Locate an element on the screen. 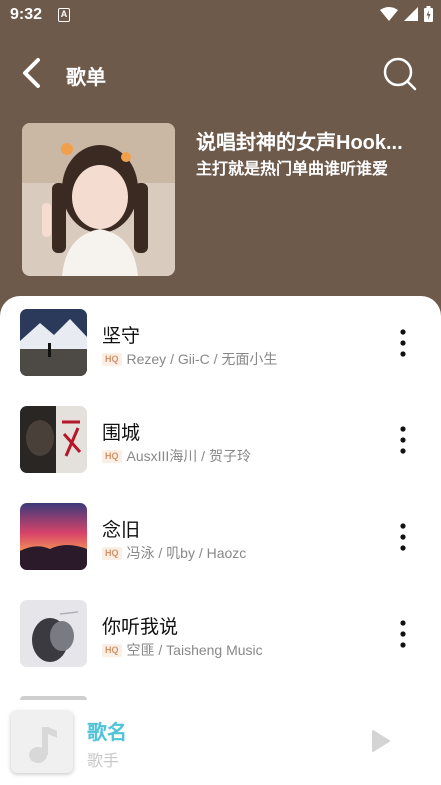 This screenshot has width=441, height=785. song-title: 你听我说 is located at coordinates (140, 627).